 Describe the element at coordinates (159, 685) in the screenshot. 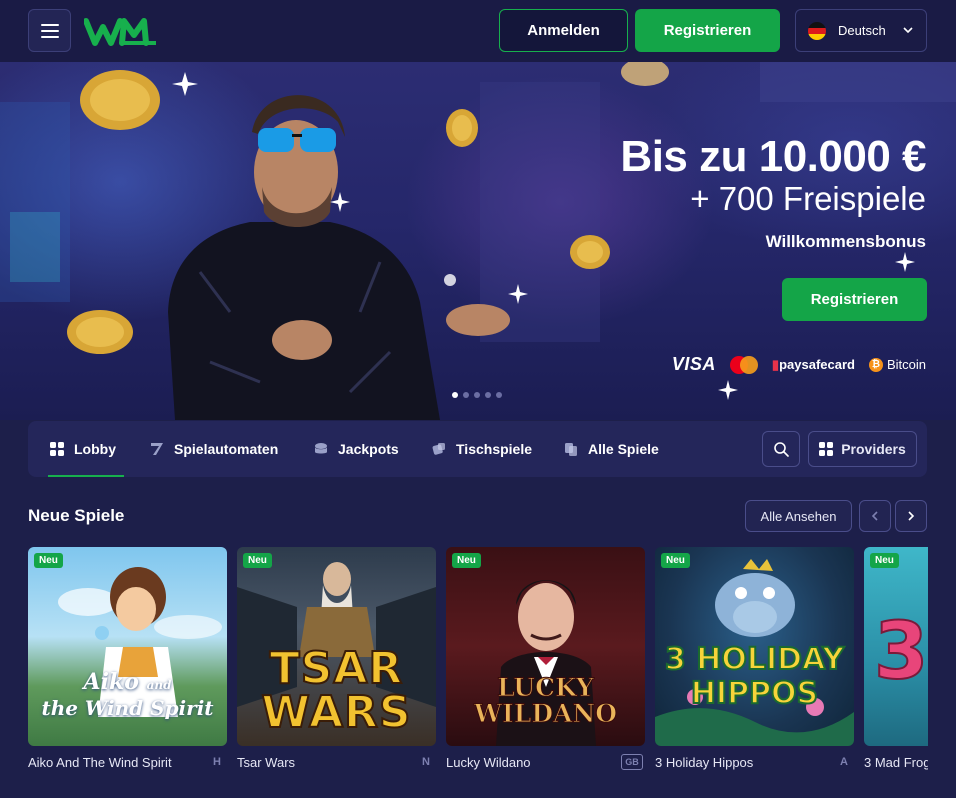

I see `aiko-title-and: and` at that location.